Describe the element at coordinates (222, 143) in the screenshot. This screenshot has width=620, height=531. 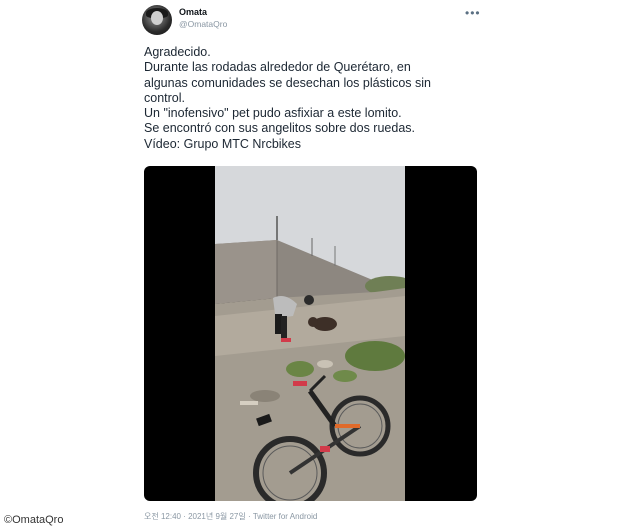
I see `tweet-text-line: Vídeo: Grupo MTC Nrcbikes` at that location.